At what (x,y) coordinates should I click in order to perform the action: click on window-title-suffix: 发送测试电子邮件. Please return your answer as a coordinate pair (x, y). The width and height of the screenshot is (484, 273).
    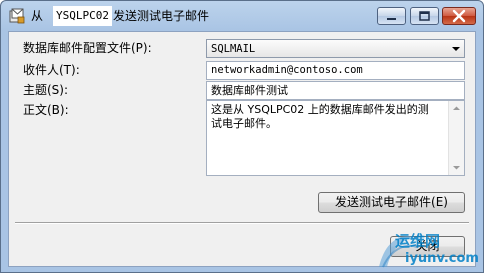
    Looking at the image, I should click on (161, 16).